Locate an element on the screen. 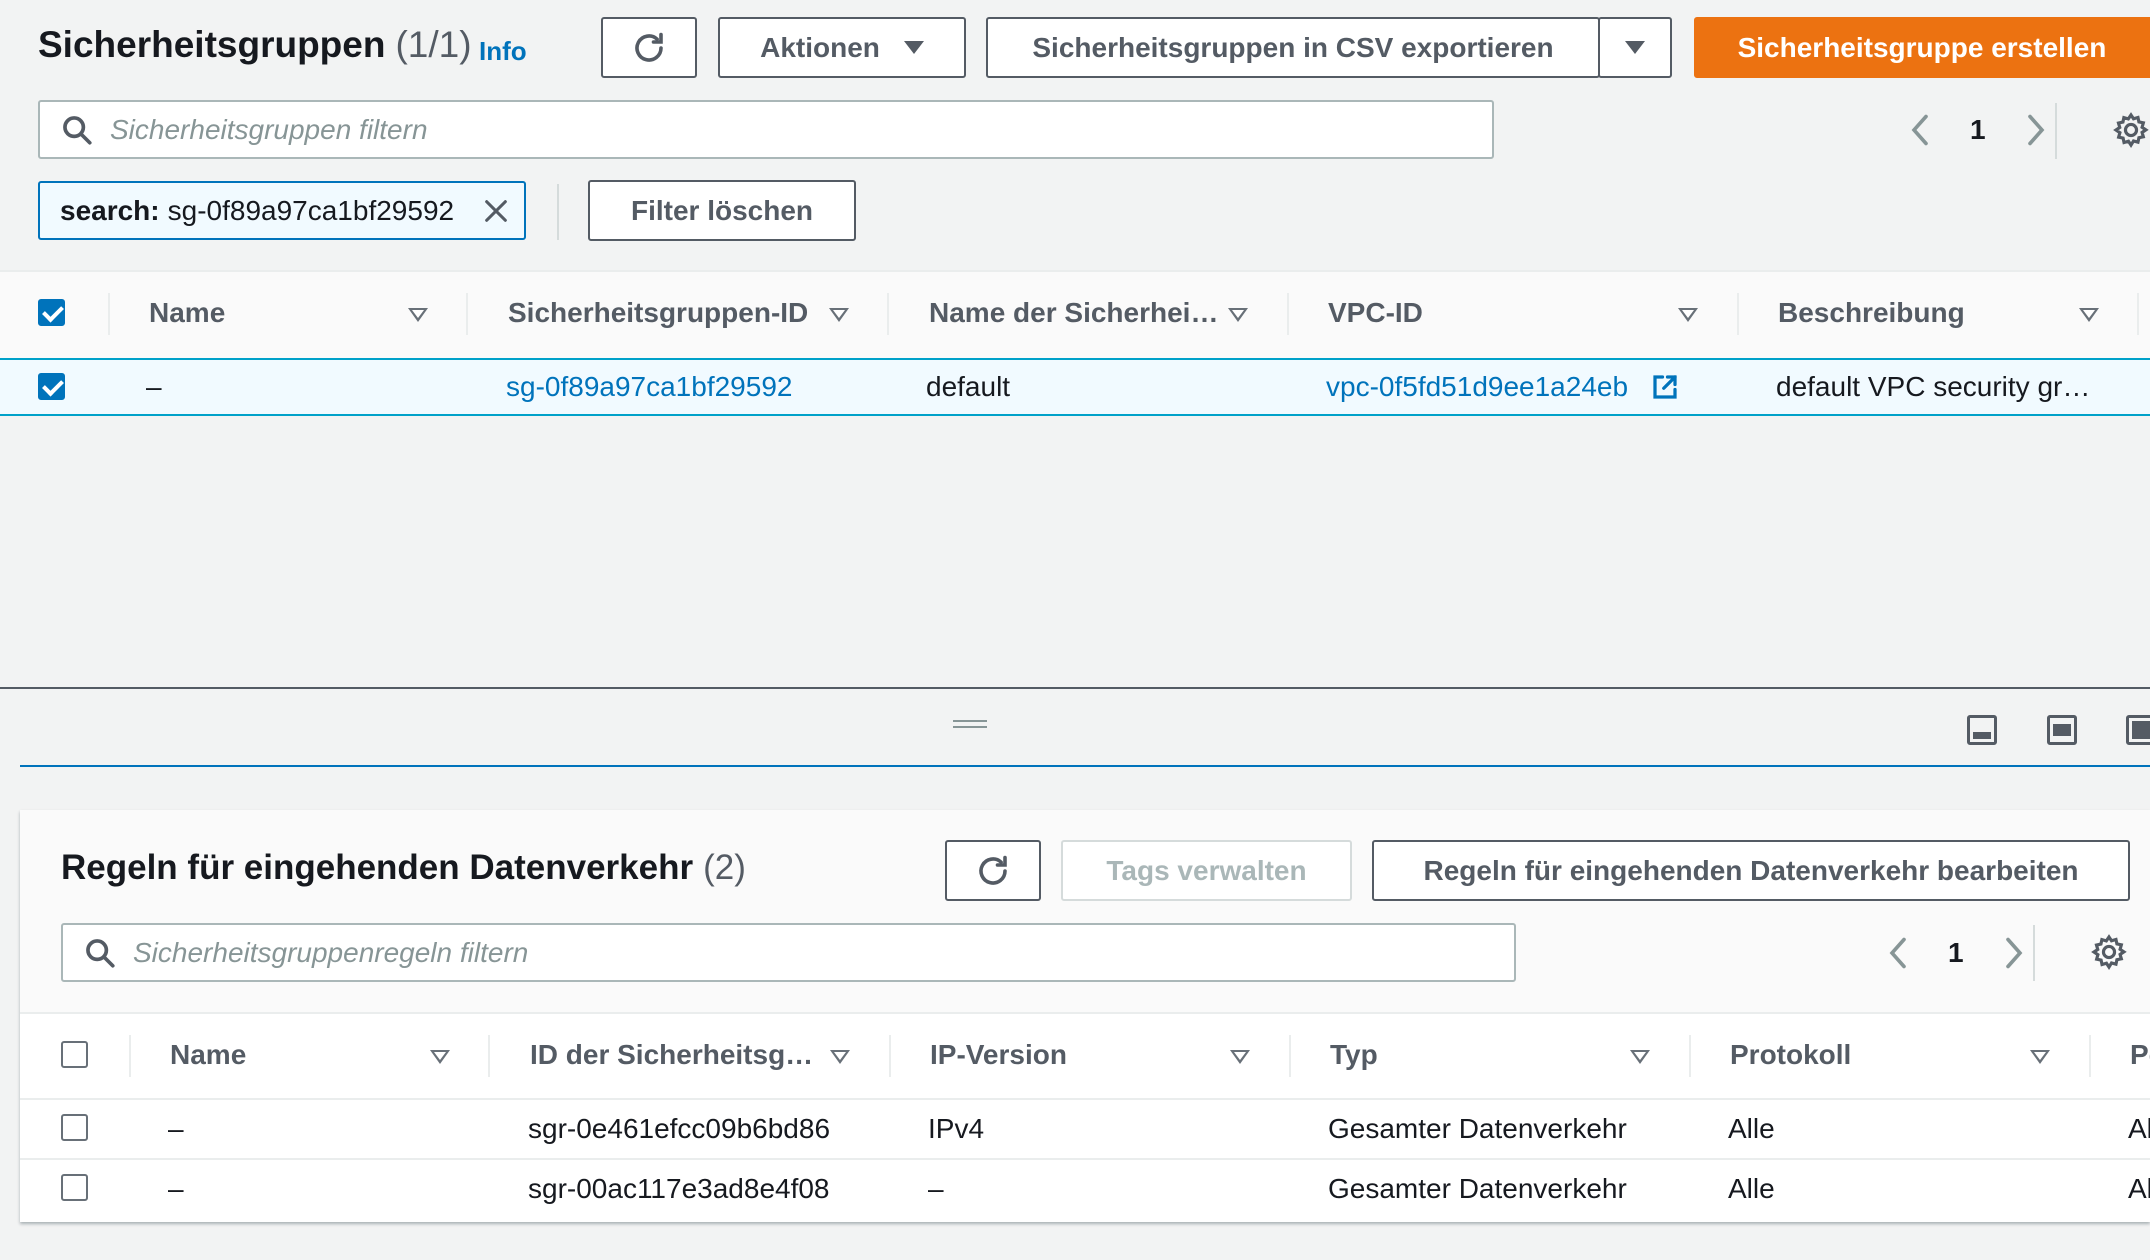  refresh-icon is located at coordinates (993, 870).